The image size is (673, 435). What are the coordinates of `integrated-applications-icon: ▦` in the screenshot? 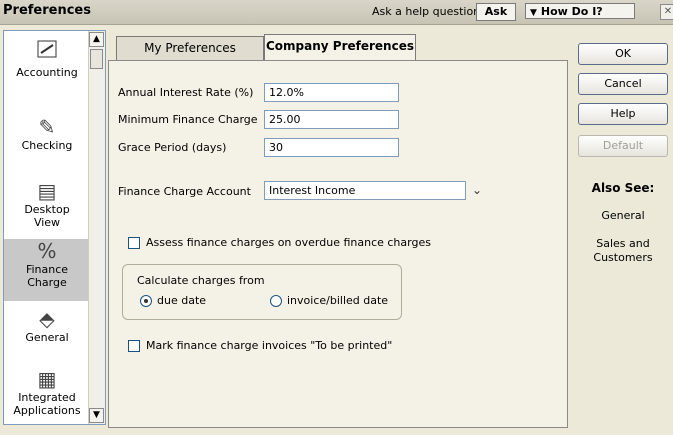 It's located at (47, 379).